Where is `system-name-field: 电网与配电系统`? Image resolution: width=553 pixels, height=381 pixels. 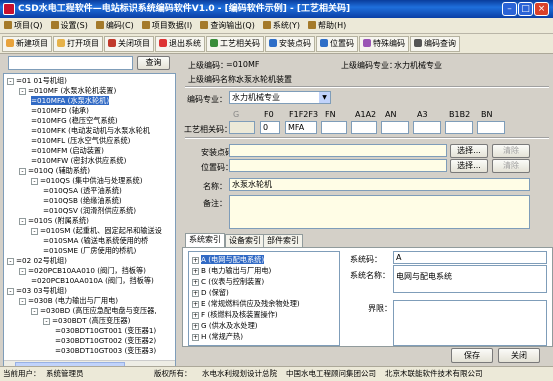
system-name-field: 电网与配电系统 is located at coordinates (470, 279).